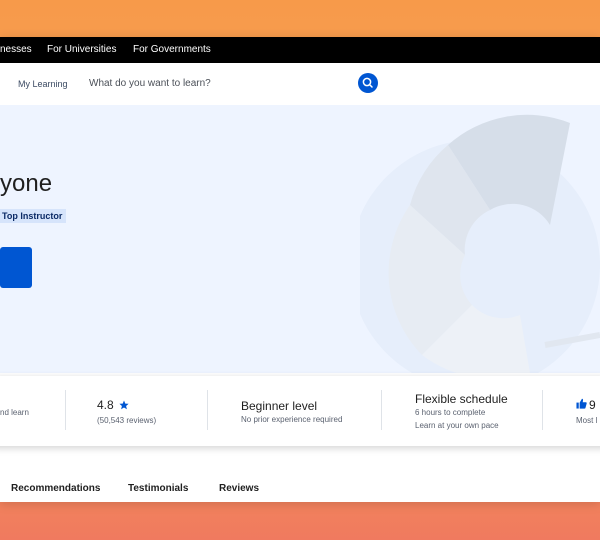 The height and width of the screenshot is (540, 600). Describe the element at coordinates (81, 49) in the screenshot. I see `topbar-link-universities: For Universities` at that location.